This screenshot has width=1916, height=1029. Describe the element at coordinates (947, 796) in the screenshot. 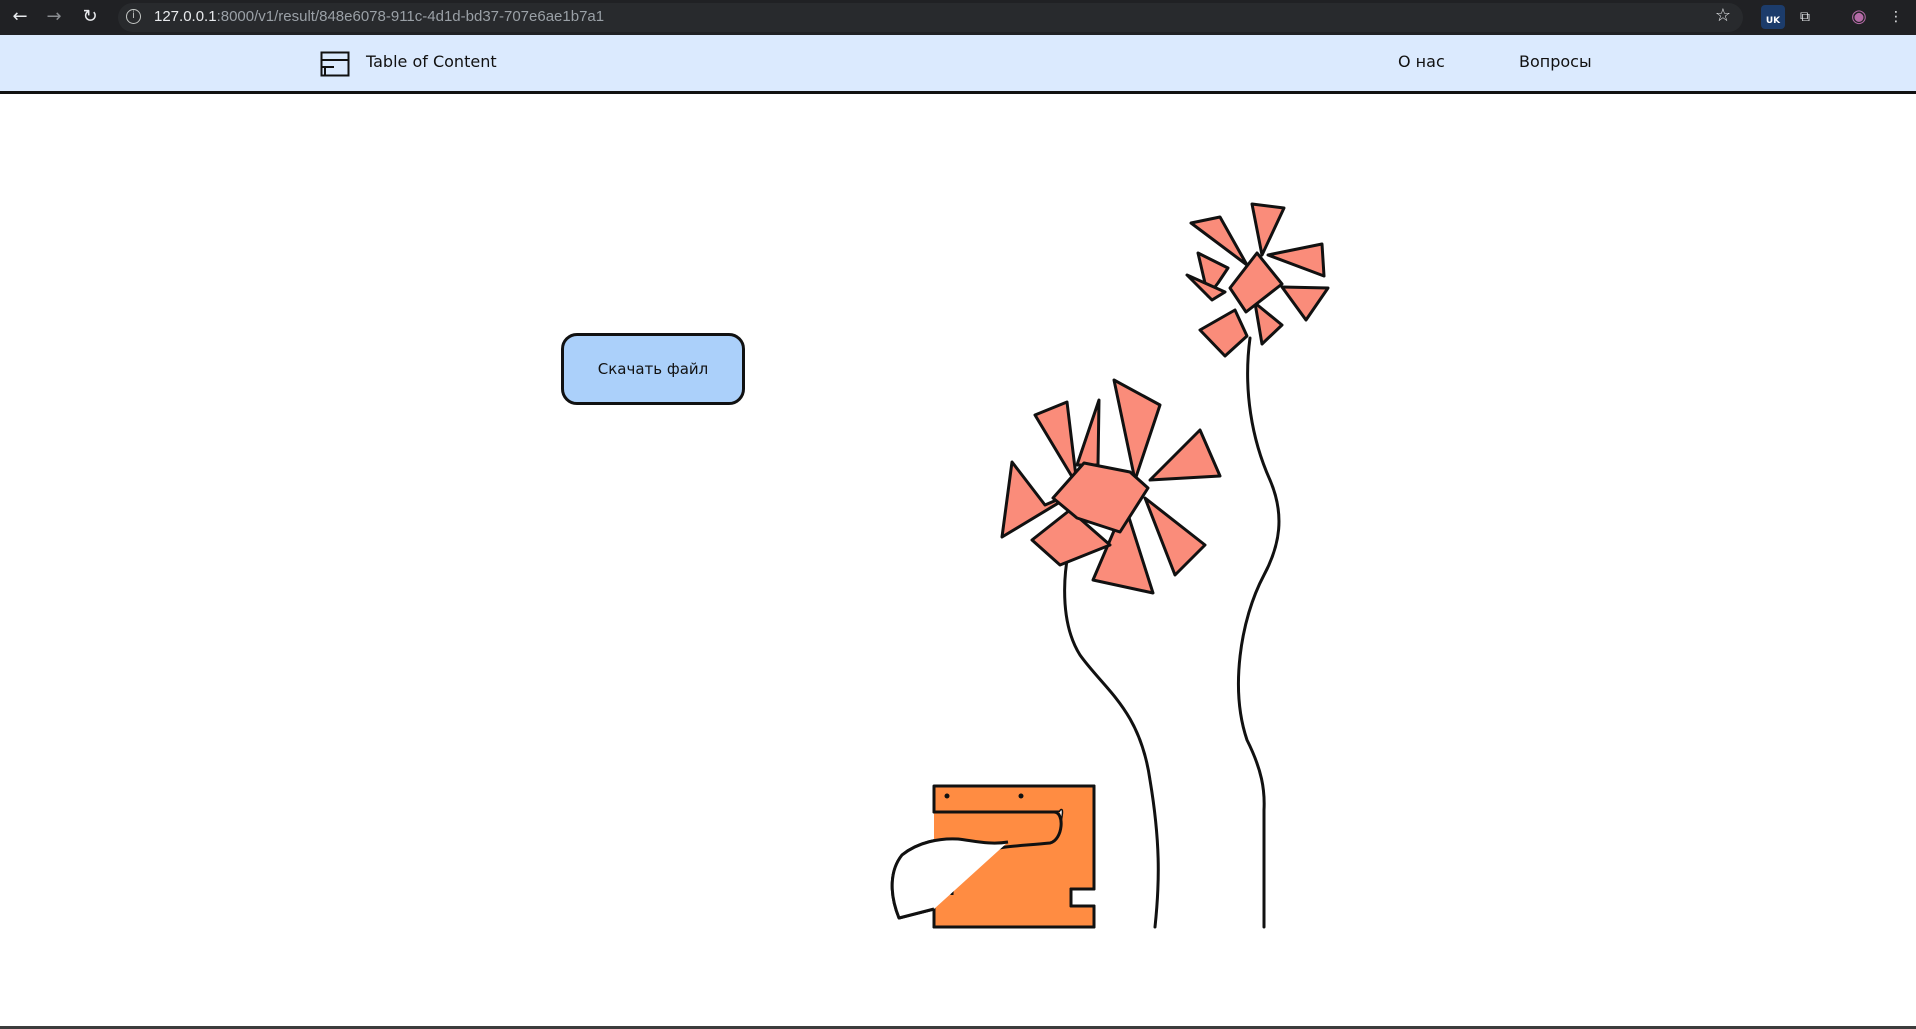

I see `creature-eye-left` at that location.